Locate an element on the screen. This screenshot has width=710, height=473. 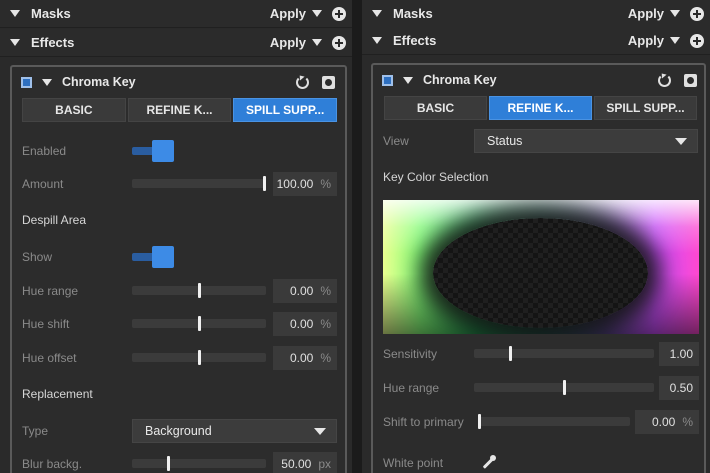
shift-to-primary-value-field: 0.00% is located at coordinates (667, 422).